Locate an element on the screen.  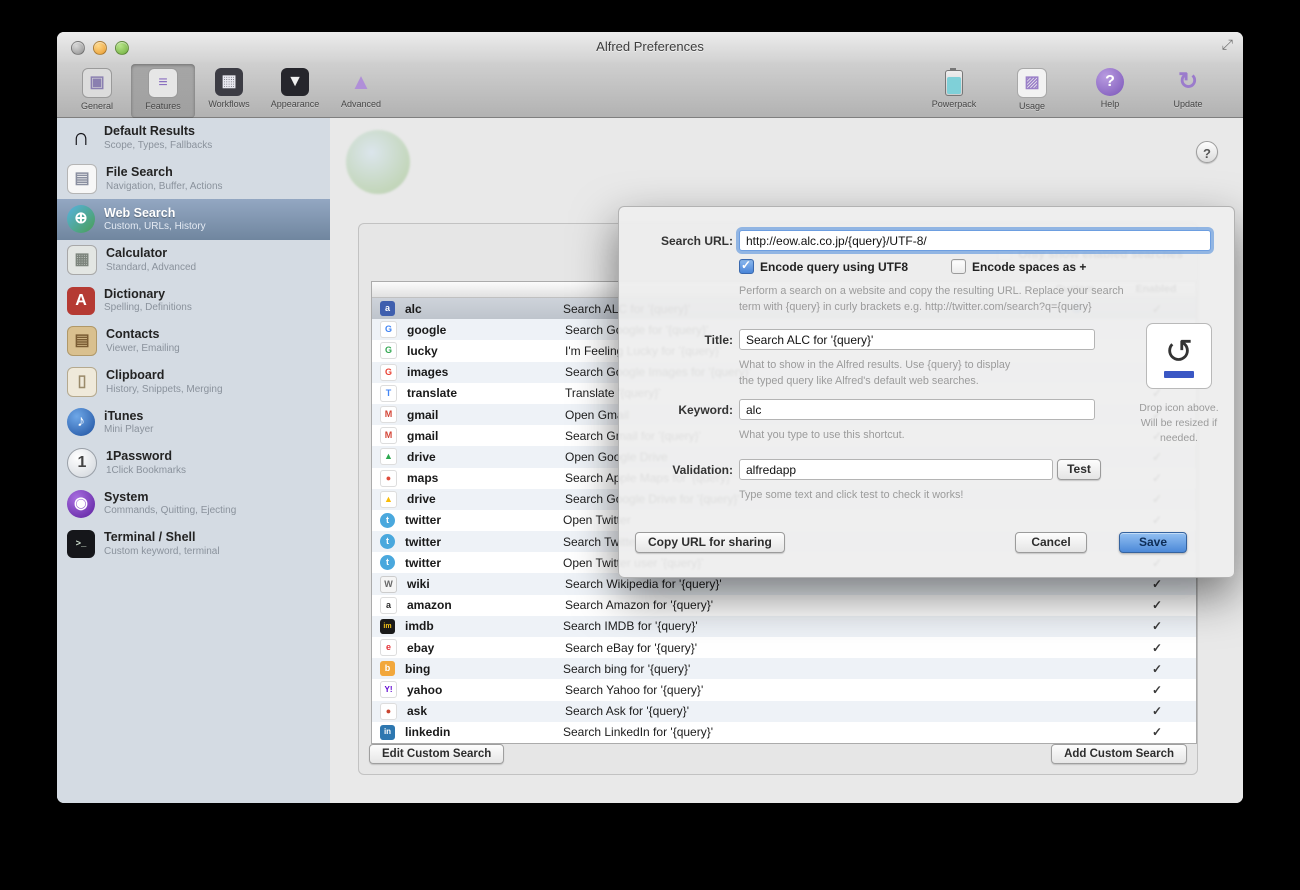
table-row-imdb: im imdb Search IMDB for '{query}' ✓ is located at coordinates (784, 626).